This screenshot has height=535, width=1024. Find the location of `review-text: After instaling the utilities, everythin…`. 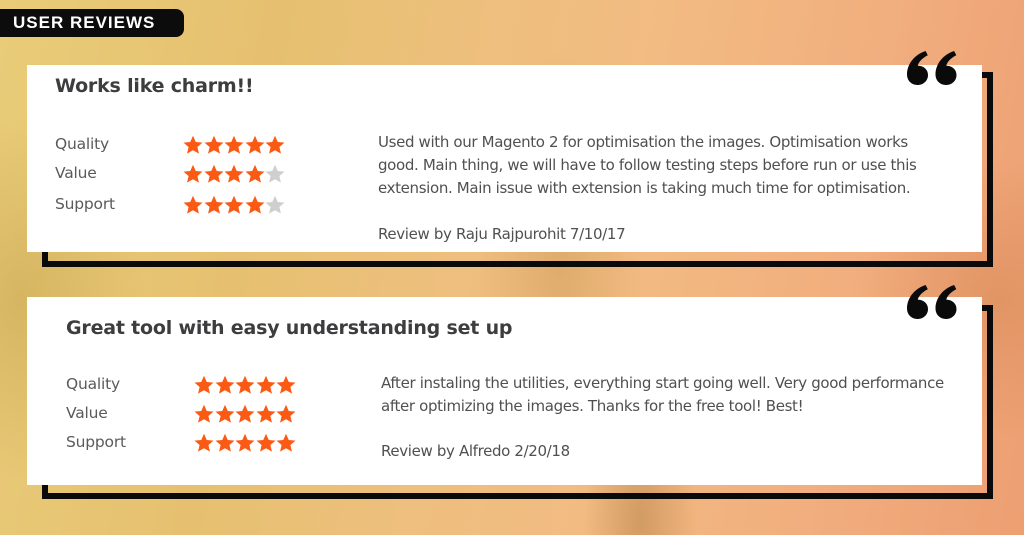

review-text: After instaling the utilities, everythin… is located at coordinates (662, 395).